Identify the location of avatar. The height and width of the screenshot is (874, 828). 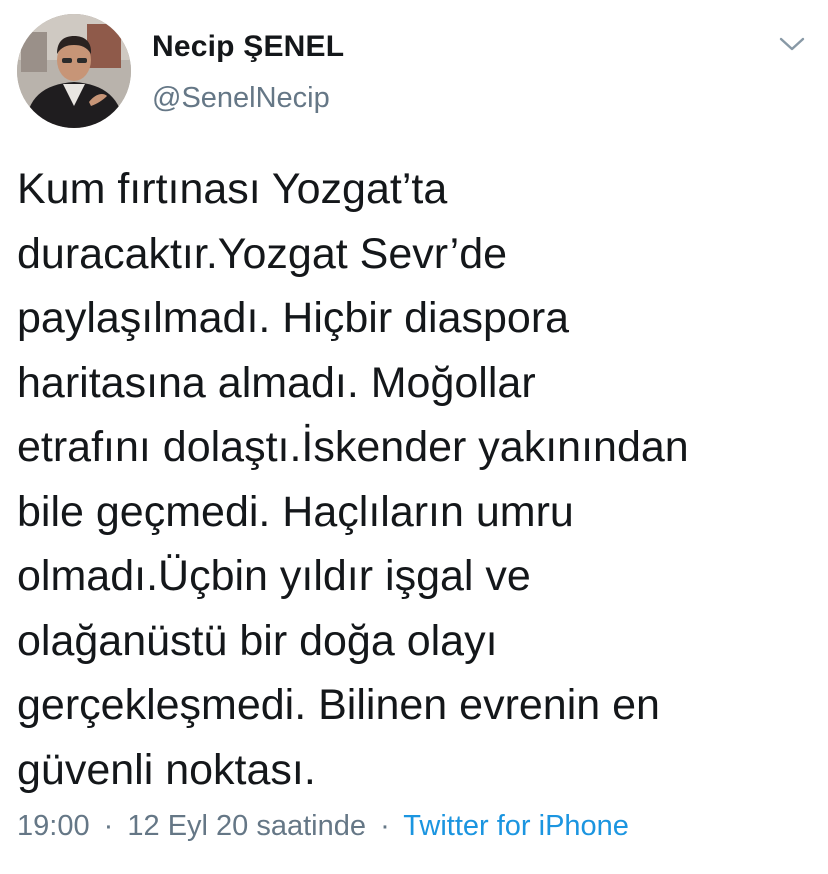
(74, 71).